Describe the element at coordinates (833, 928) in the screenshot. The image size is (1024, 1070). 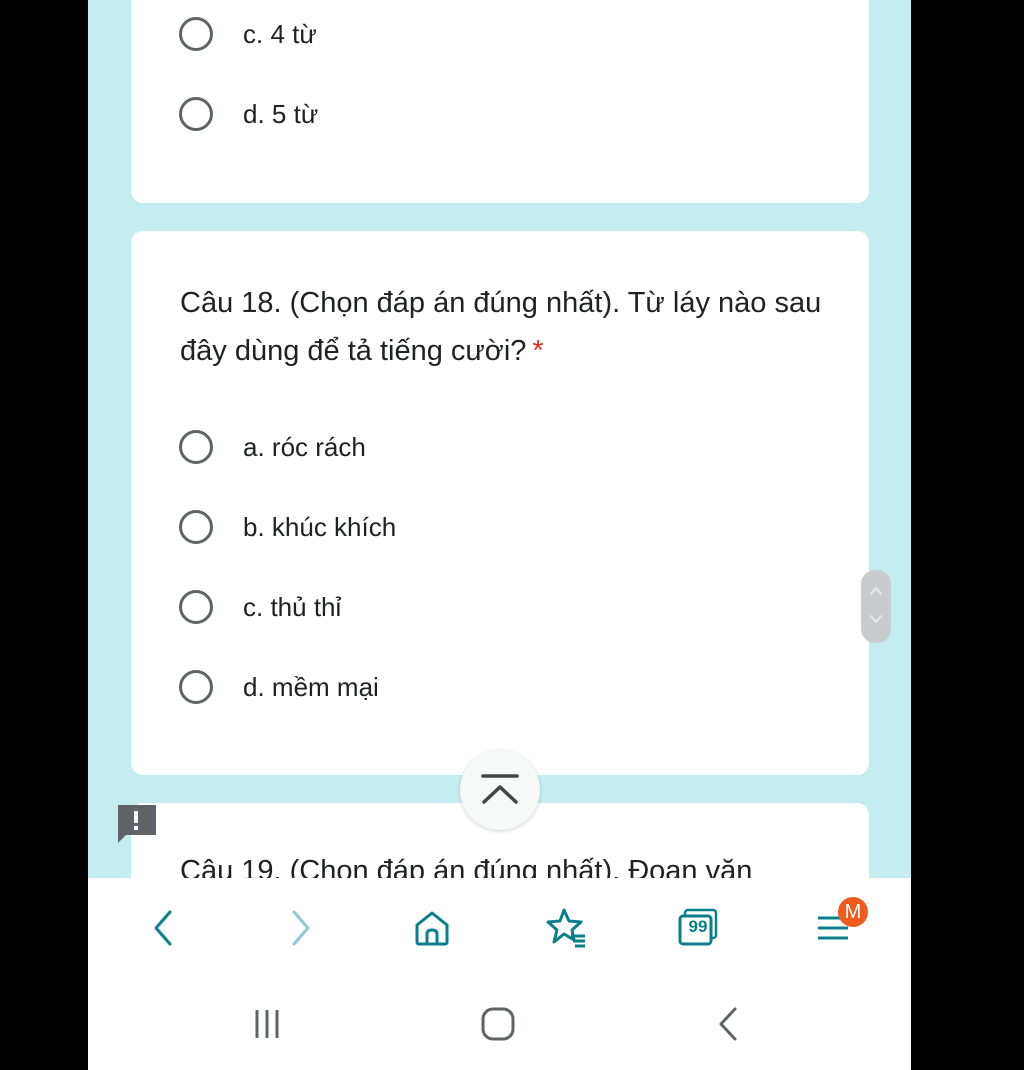
I see `menu-button: M` at that location.